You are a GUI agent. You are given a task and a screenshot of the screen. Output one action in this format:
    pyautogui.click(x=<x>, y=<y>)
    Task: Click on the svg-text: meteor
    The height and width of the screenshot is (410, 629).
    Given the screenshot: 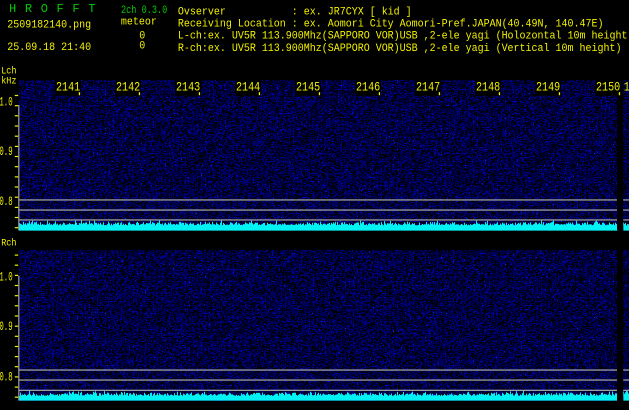 What is the action you would take?
    pyautogui.click(x=139, y=22)
    